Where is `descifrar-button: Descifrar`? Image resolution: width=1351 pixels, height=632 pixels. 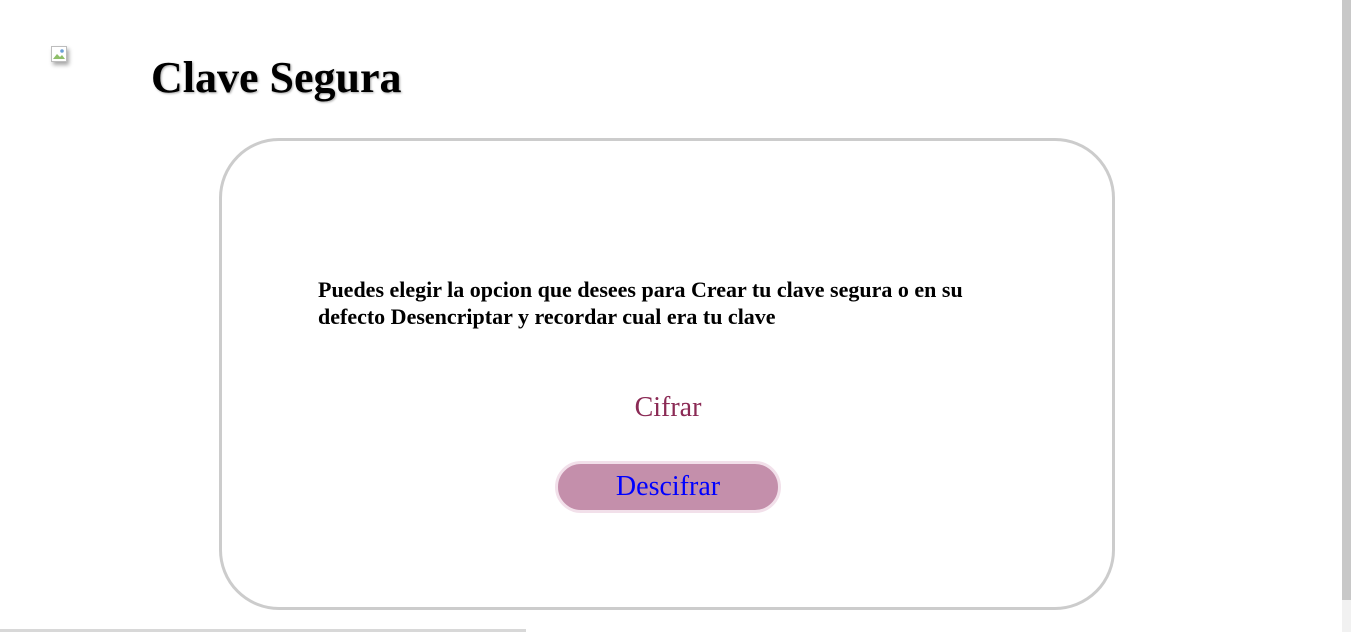
descifrar-button: Descifrar is located at coordinates (668, 487).